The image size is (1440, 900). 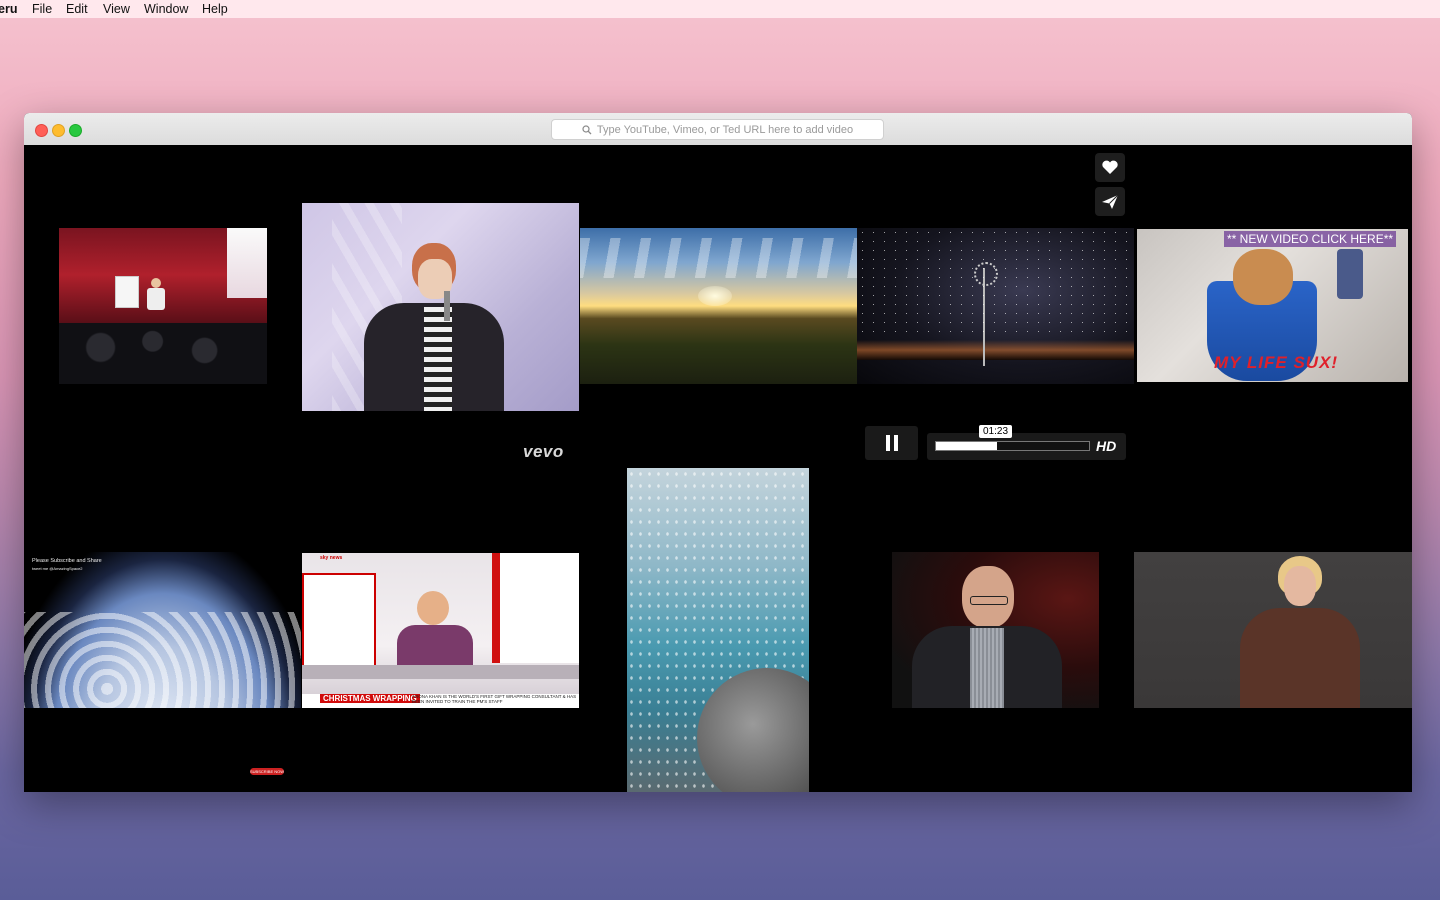 I want to click on heart-icon, so click(x=1110, y=167).